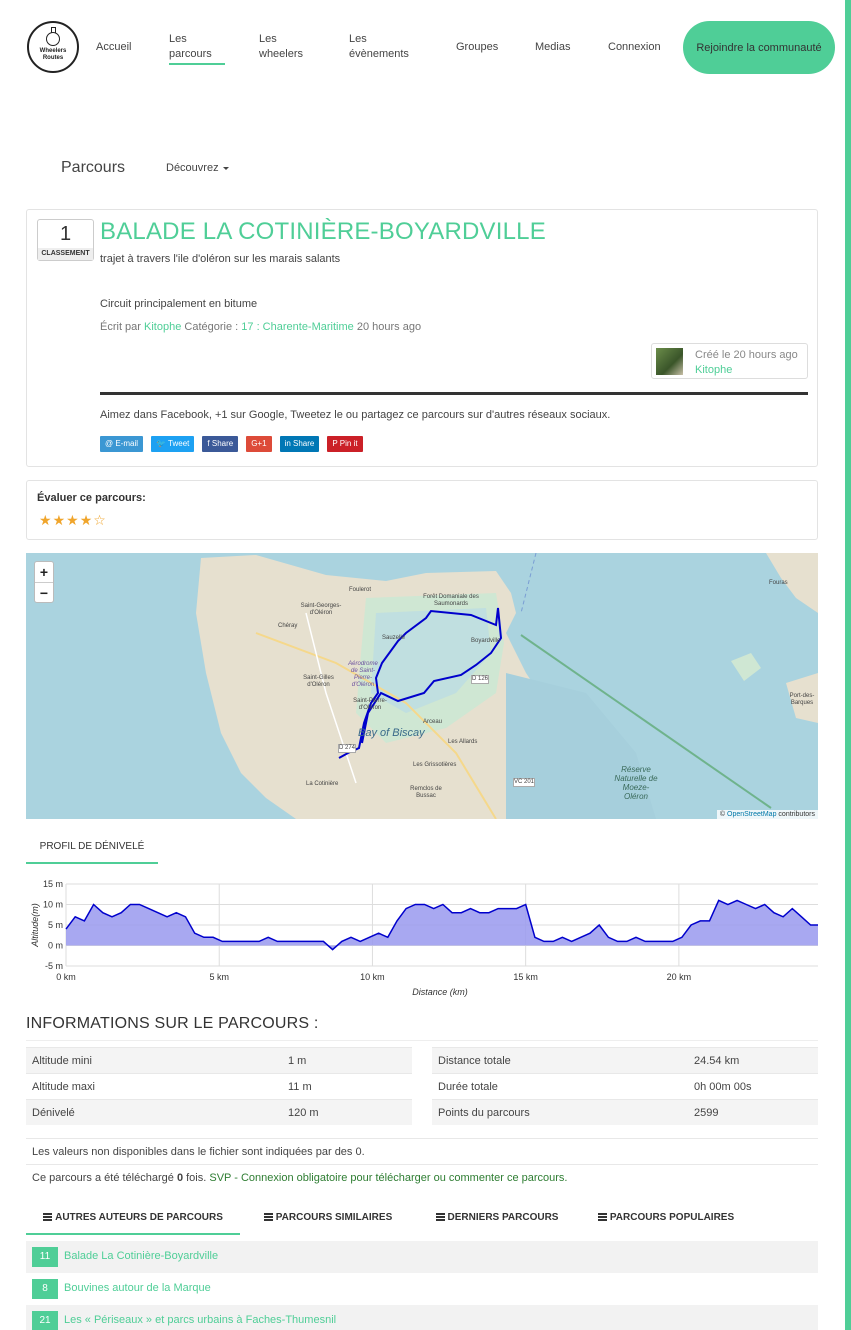 The image size is (851, 1330). What do you see at coordinates (53, 47) in the screenshot?
I see `site-logo: Wheelers Routes` at bounding box center [53, 47].